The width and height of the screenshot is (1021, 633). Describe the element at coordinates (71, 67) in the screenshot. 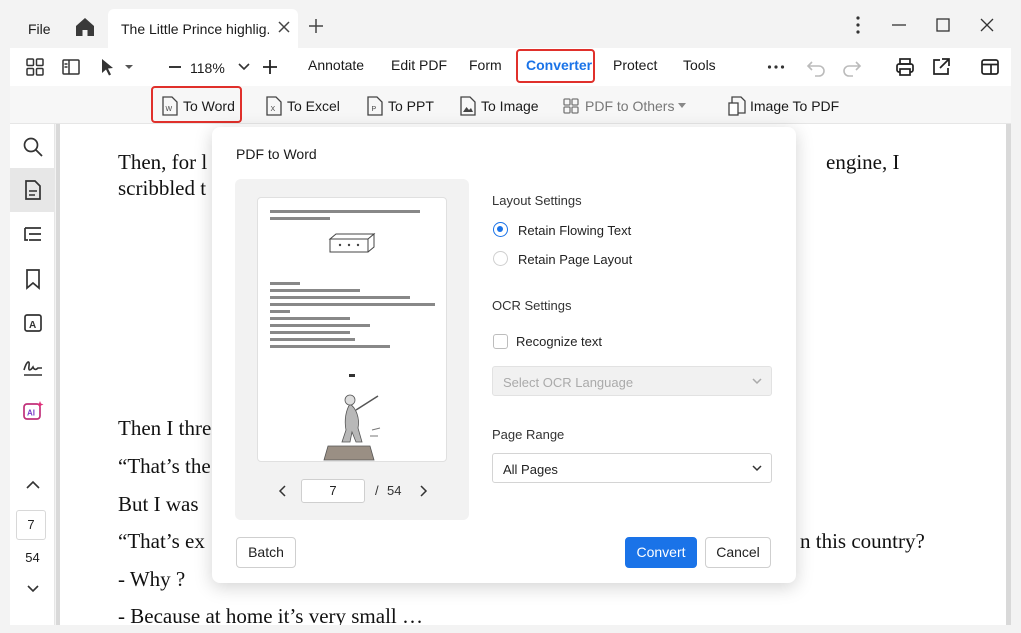

I see `panel-toggle-icon` at that location.